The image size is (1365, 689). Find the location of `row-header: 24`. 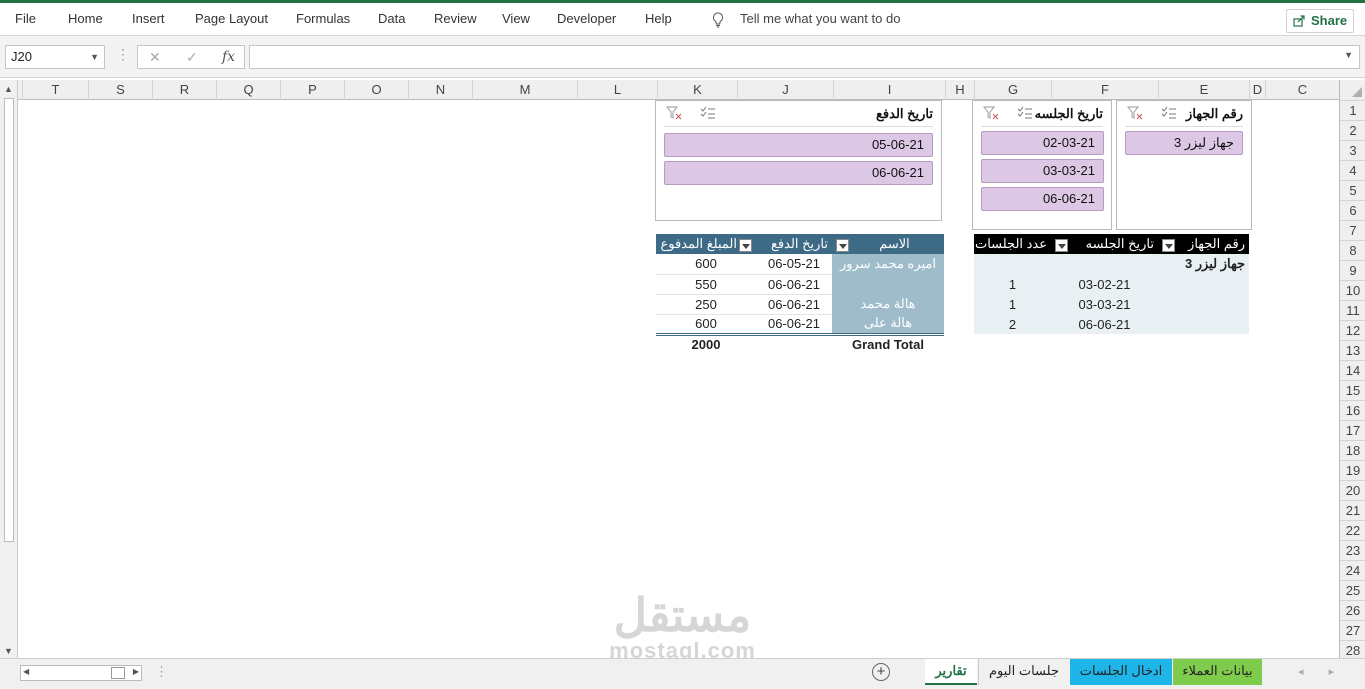

row-header: 24 is located at coordinates (1352, 570).